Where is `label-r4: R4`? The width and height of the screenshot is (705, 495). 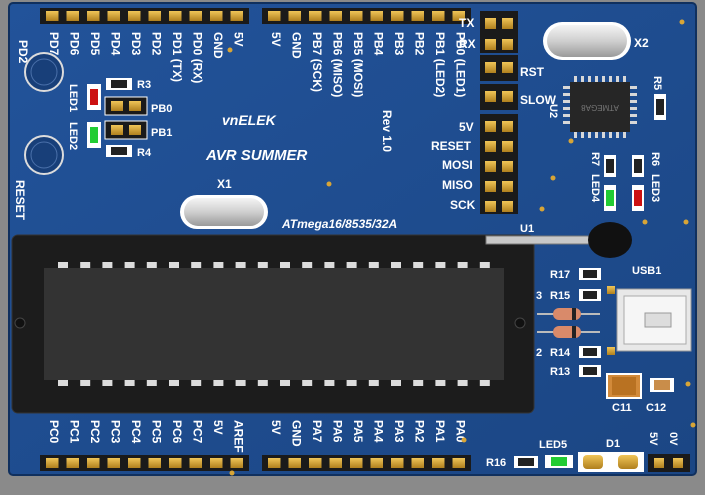 label-r4: R4 is located at coordinates (144, 153).